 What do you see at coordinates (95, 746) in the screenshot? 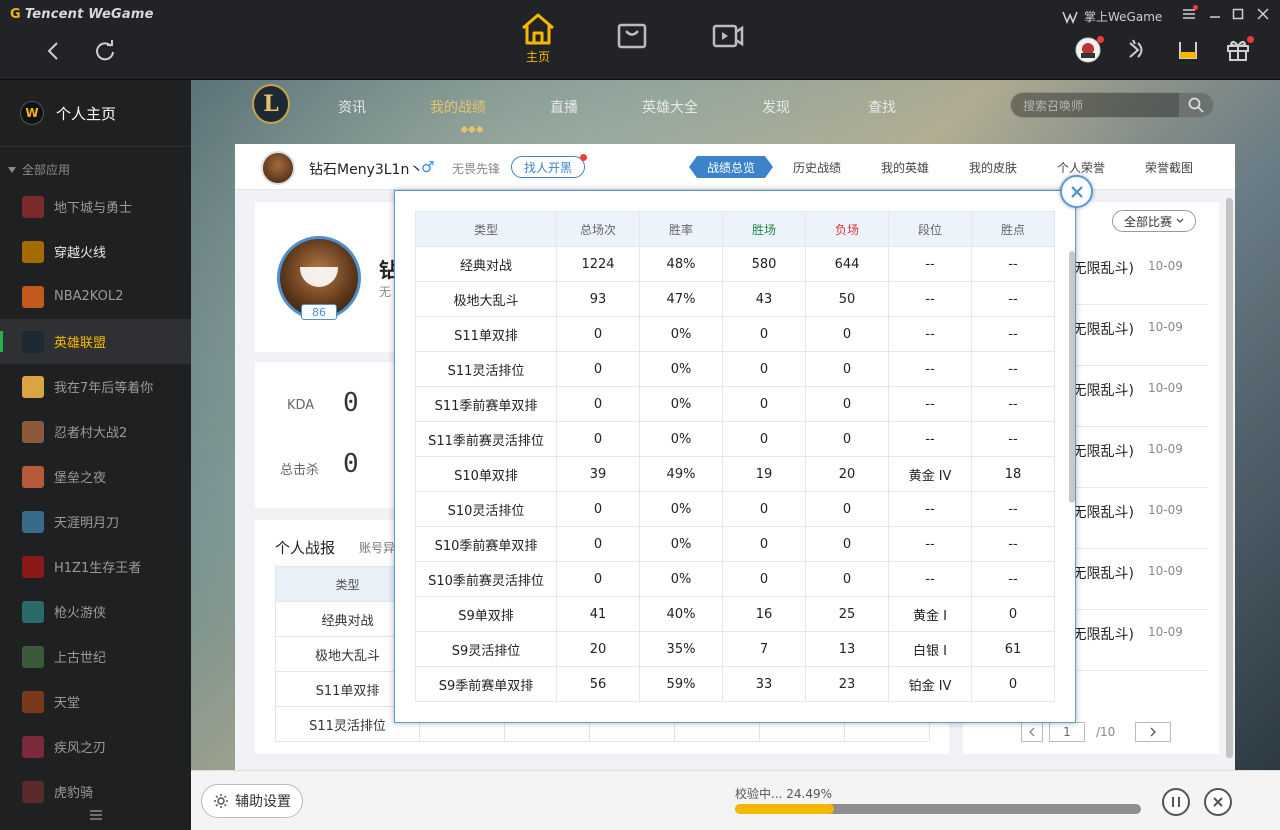
I see `sidebar-item-wind-blade: 疾风之刃` at bounding box center [95, 746].